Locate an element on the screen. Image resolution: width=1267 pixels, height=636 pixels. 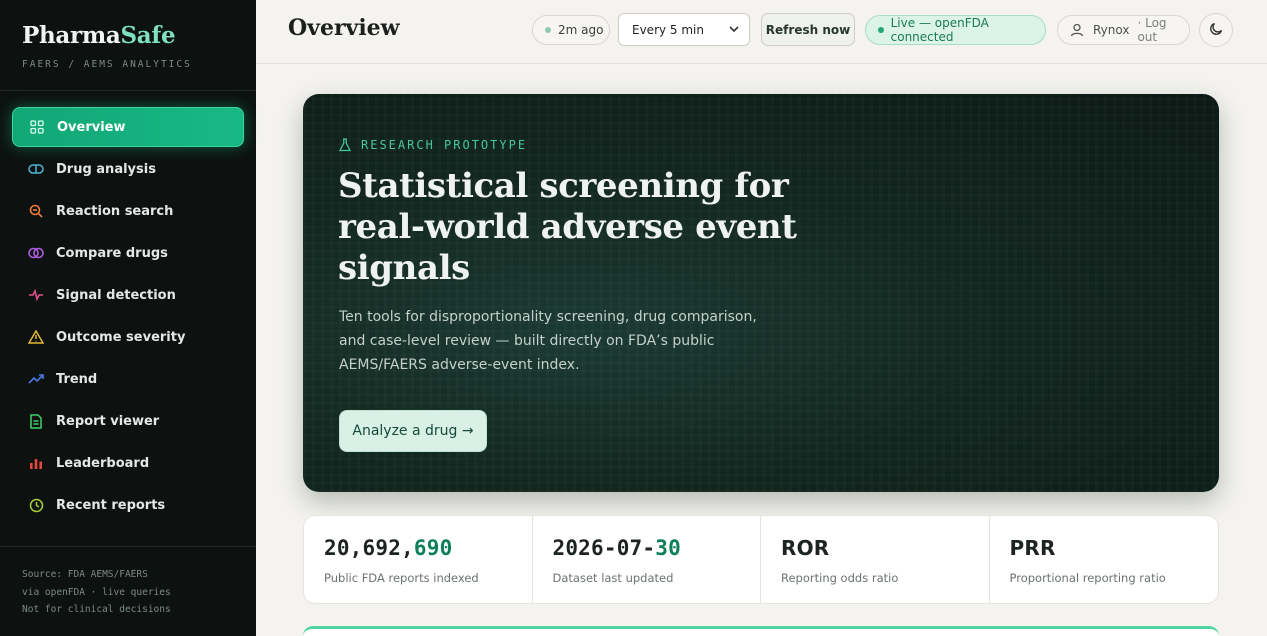
stat-card-prr: PRR Proportional reporting ratio is located at coordinates (1104, 559).